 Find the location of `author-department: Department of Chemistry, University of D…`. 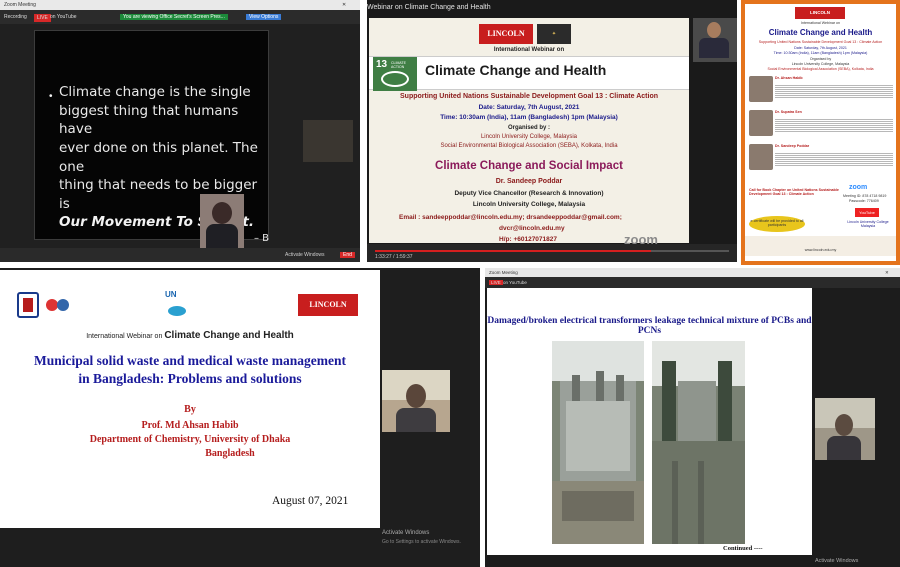

author-department: Department of Chemistry, University of D… is located at coordinates (190, 439).